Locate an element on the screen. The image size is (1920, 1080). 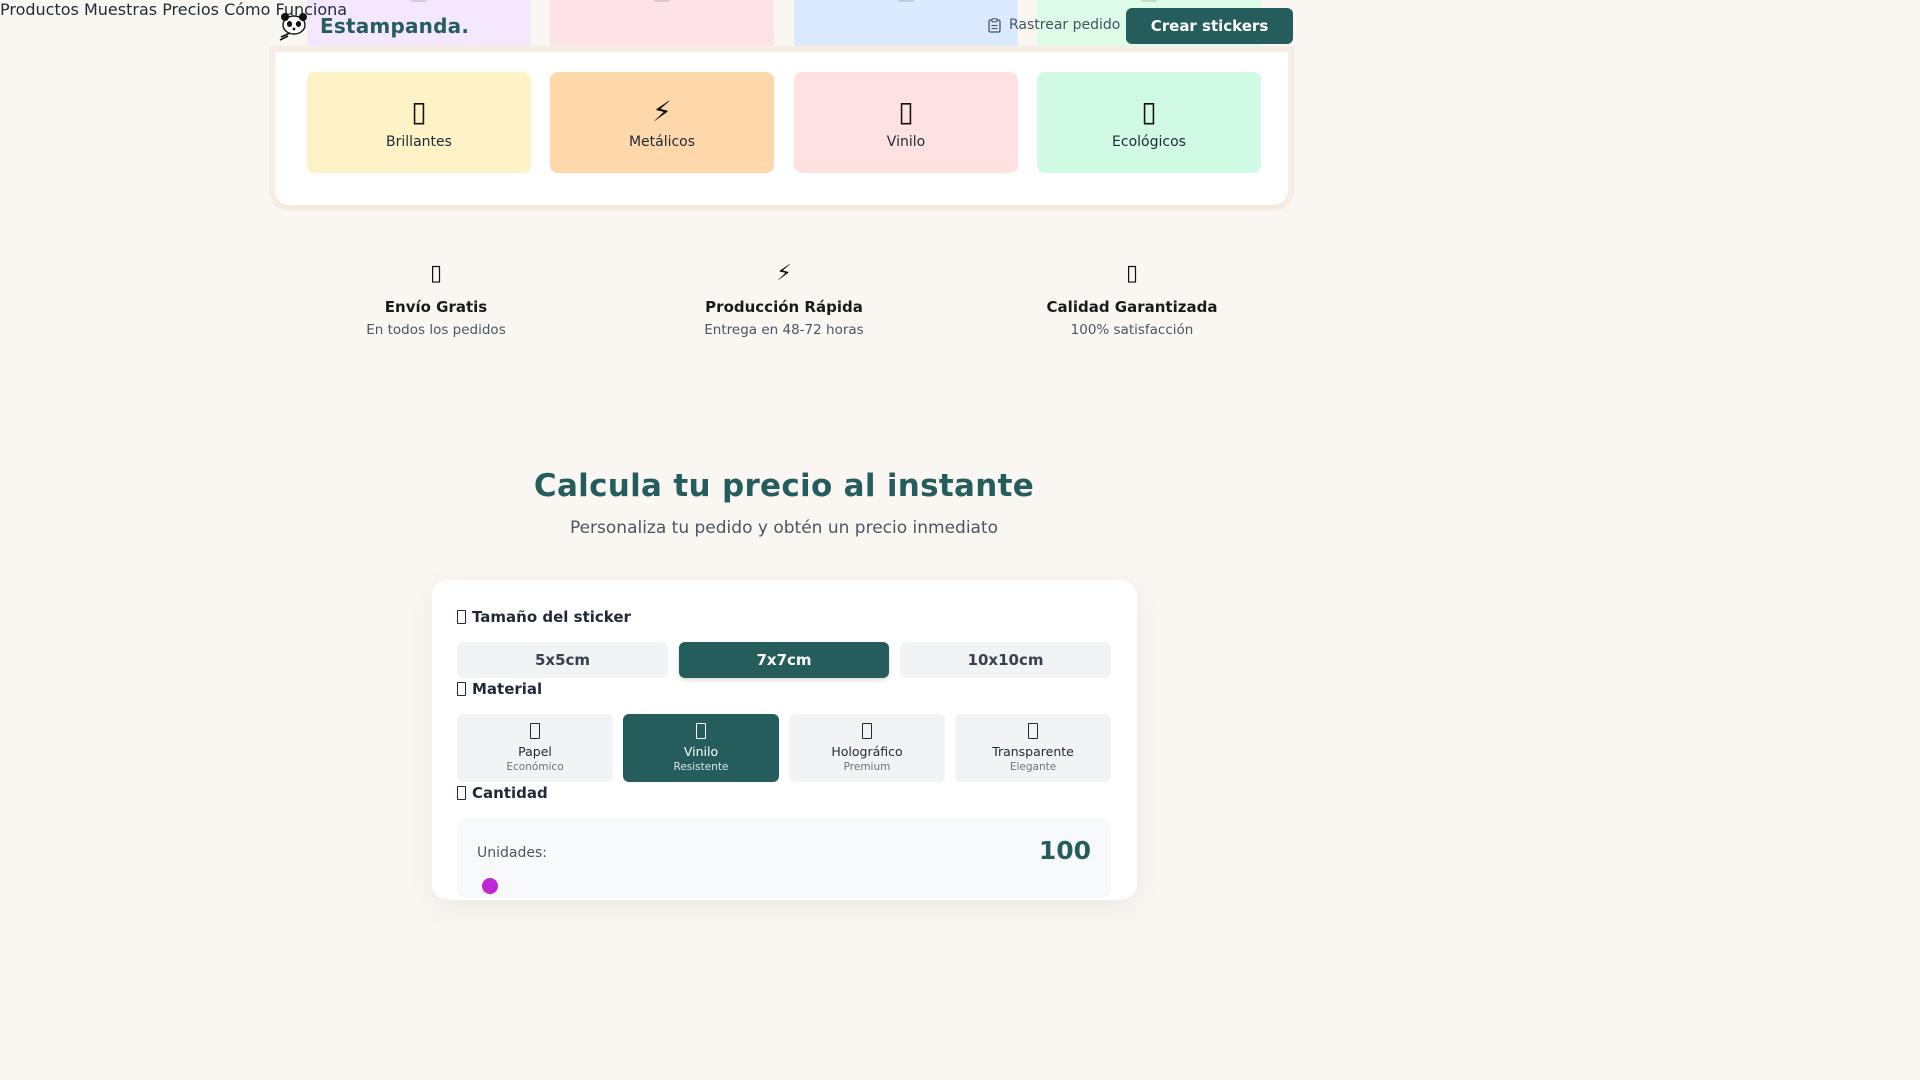
create-stickers-button: Crear stickers is located at coordinates (1209, 26).